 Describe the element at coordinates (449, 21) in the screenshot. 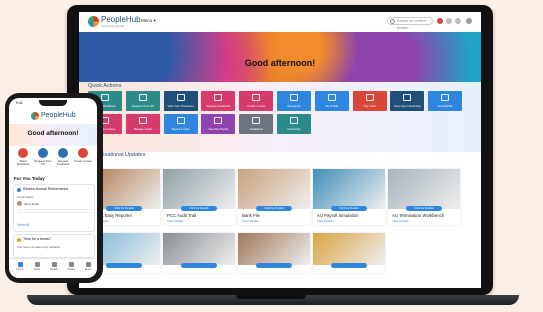

I see `help-icon` at that location.